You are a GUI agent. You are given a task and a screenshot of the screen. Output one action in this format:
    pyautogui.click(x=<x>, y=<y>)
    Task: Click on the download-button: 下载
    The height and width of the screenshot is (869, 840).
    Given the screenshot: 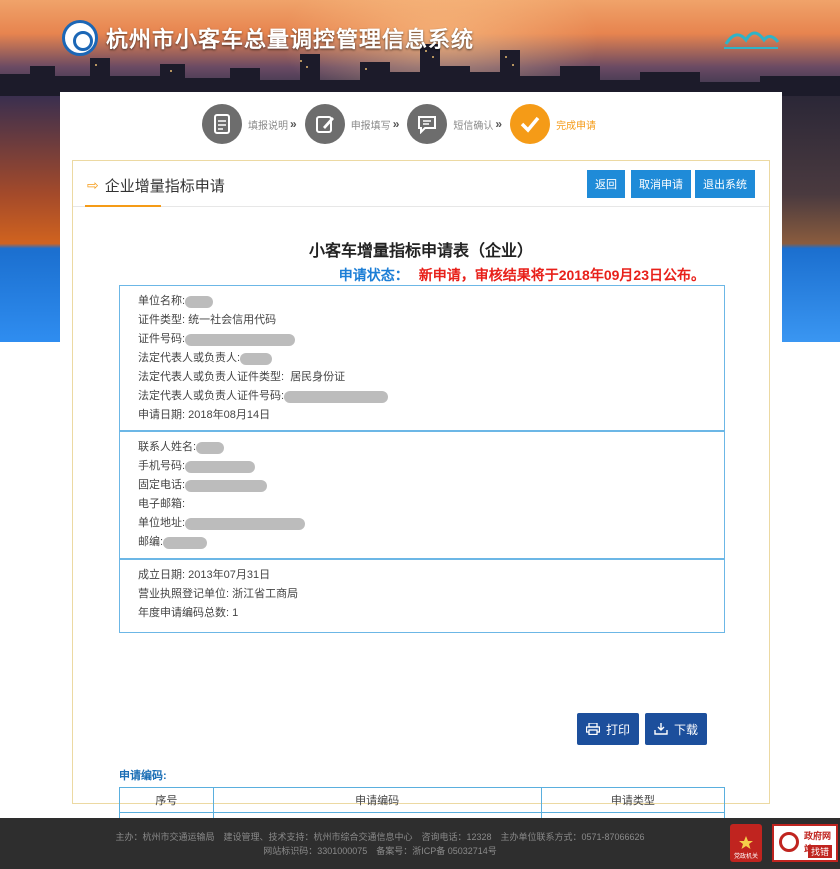 What is the action you would take?
    pyautogui.click(x=676, y=729)
    